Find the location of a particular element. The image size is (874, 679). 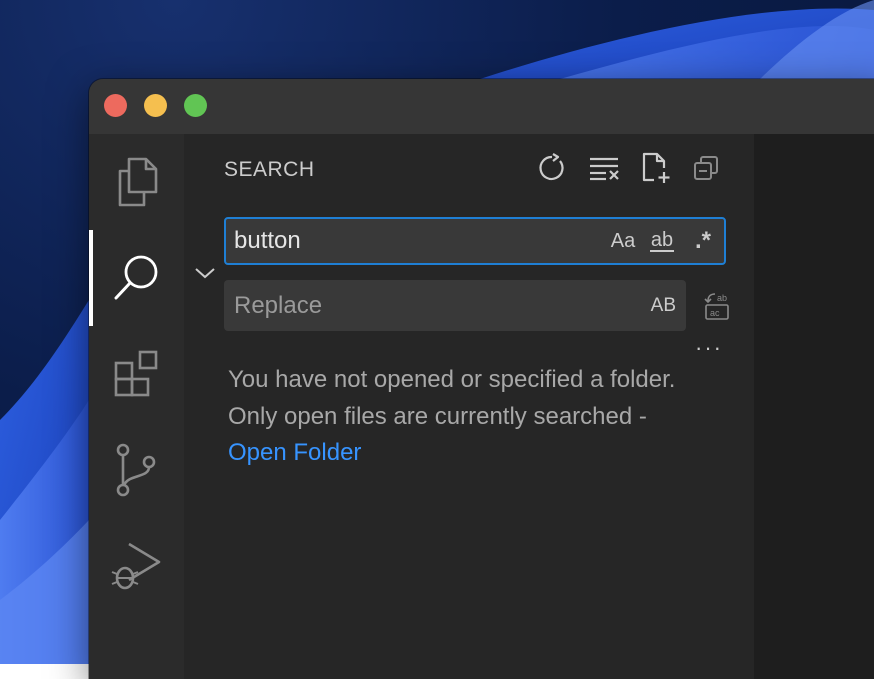

title-bar is located at coordinates (481, 106).